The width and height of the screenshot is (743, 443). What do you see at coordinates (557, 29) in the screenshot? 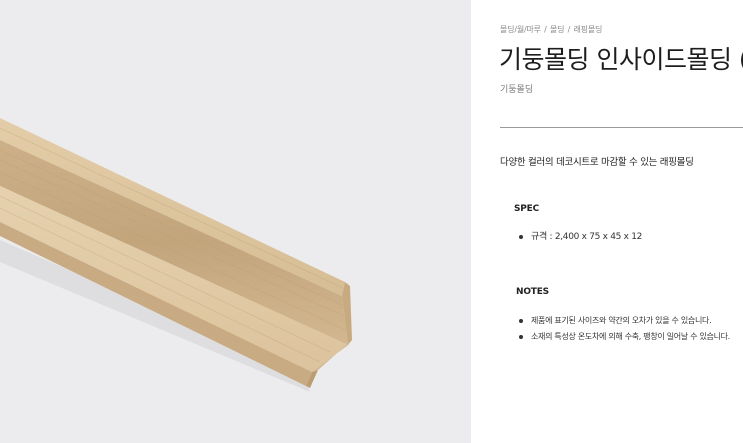
I see `breadcrumb-item-molding: 몰딩` at bounding box center [557, 29].